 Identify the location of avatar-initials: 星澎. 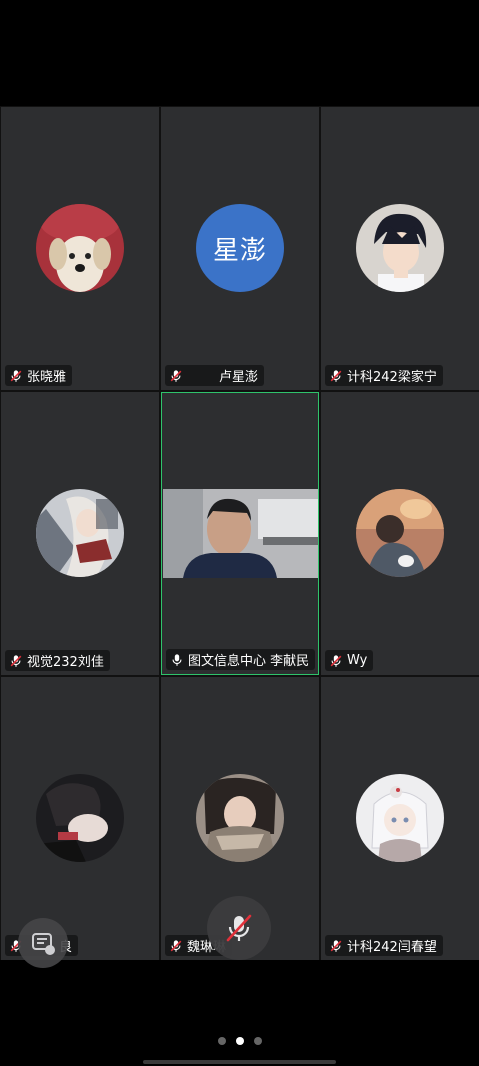
(239, 250).